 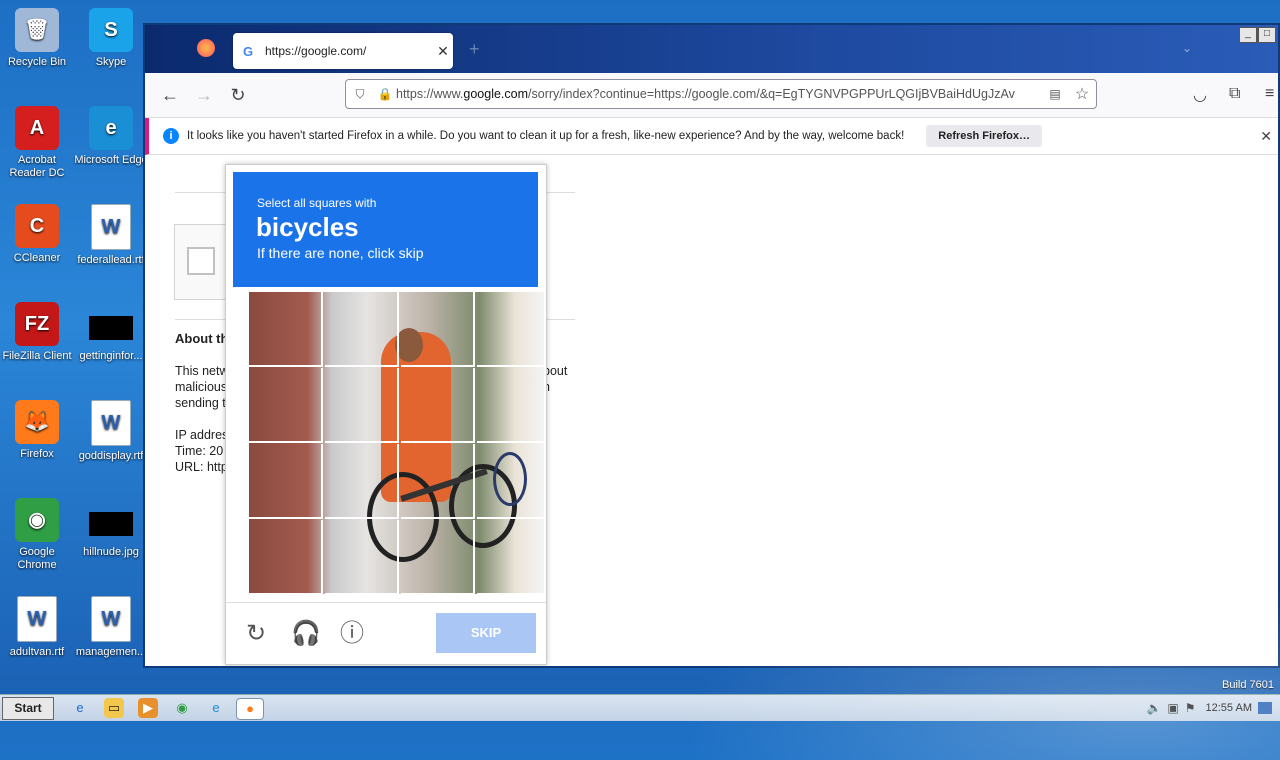 I want to click on ie-icon: e, so click(x=80, y=708).